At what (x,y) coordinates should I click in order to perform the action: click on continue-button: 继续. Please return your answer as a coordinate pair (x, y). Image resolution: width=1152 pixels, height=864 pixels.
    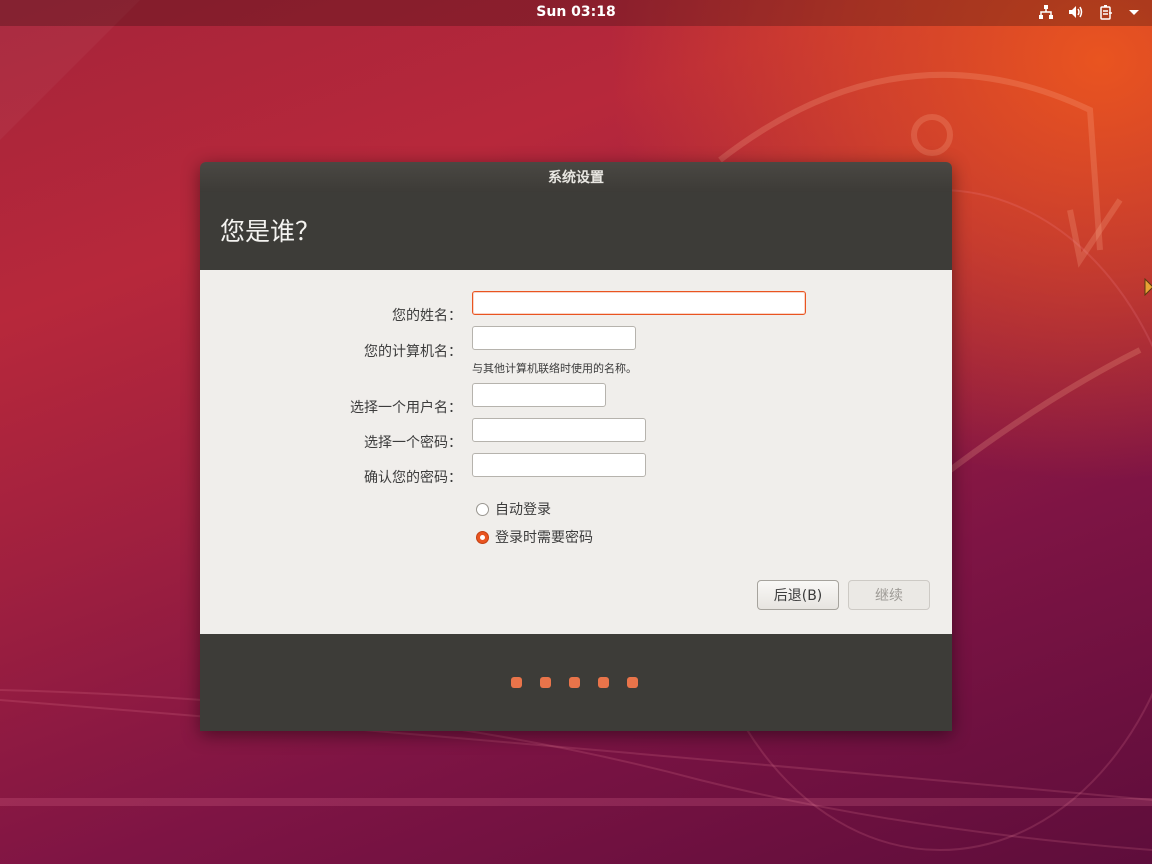
    Looking at the image, I should click on (889, 595).